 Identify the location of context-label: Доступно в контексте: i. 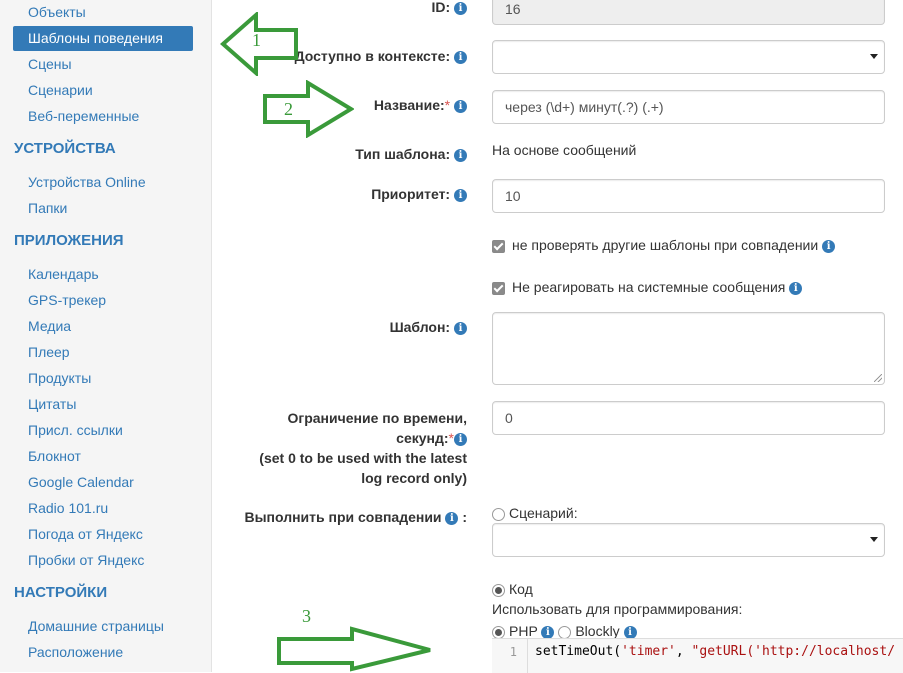
(381, 56).